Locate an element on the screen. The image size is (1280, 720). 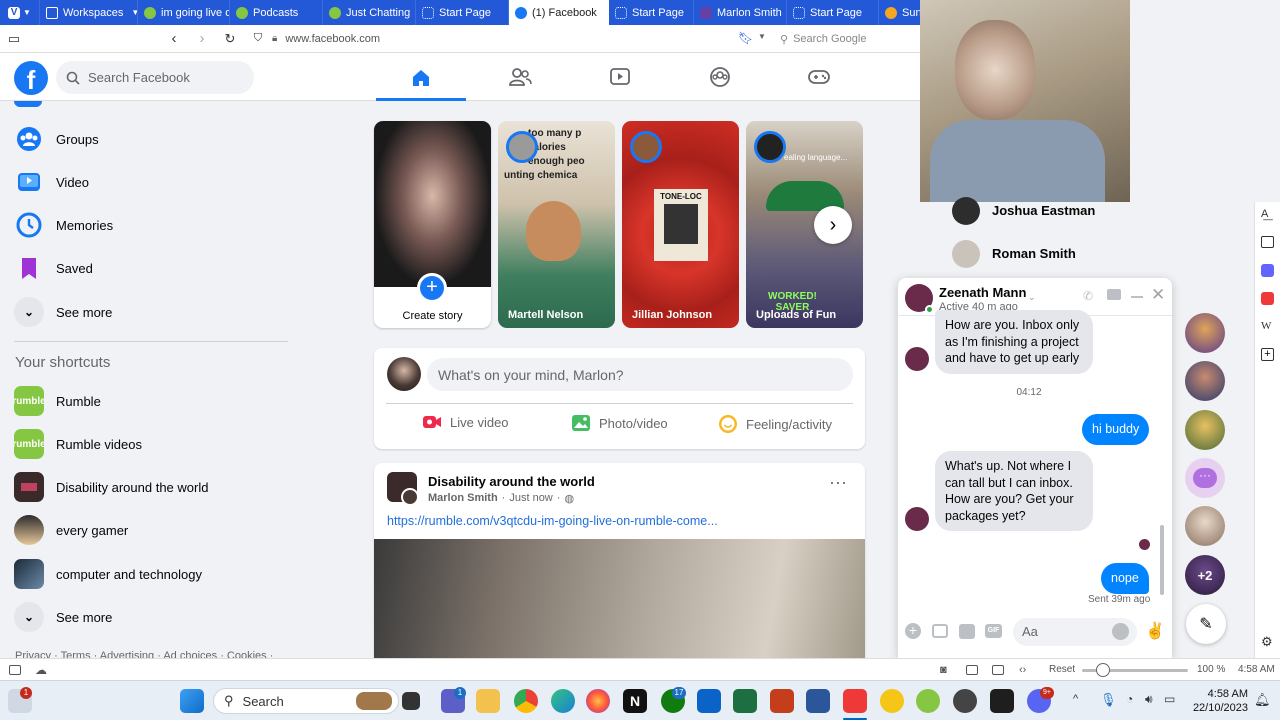
notification-bell-icon: 🔔︎ is located at coordinates (1262, 700).